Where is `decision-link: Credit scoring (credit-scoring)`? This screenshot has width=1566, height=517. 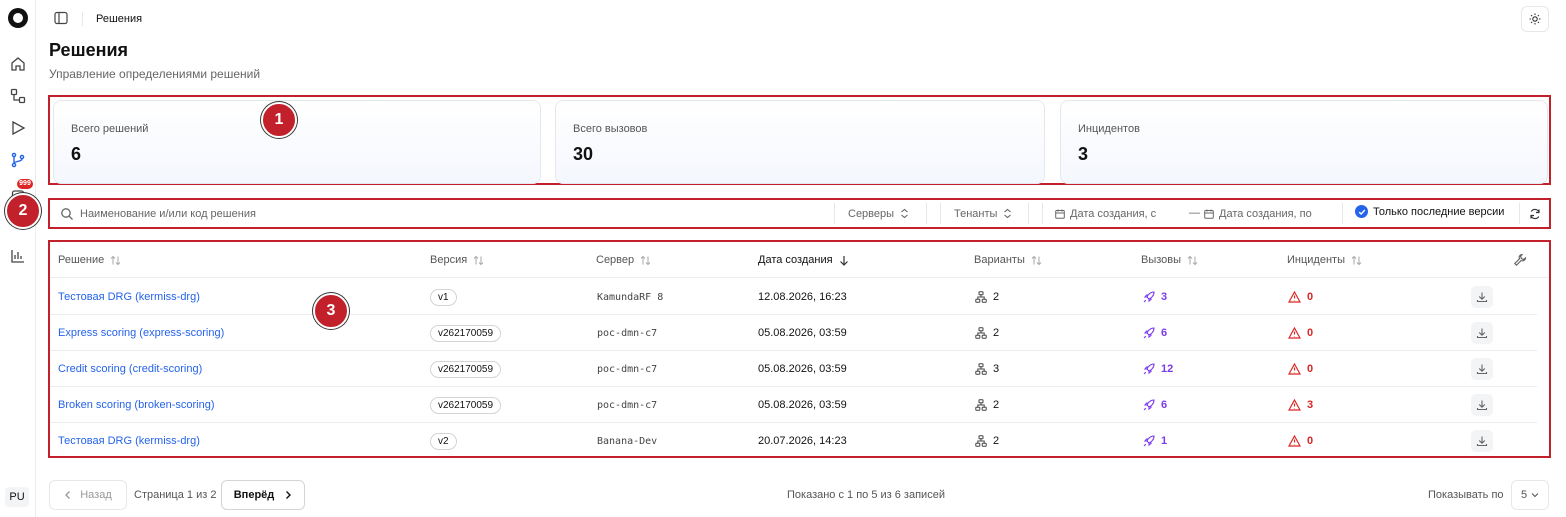 decision-link: Credit scoring (credit-scoring) is located at coordinates (130, 369).